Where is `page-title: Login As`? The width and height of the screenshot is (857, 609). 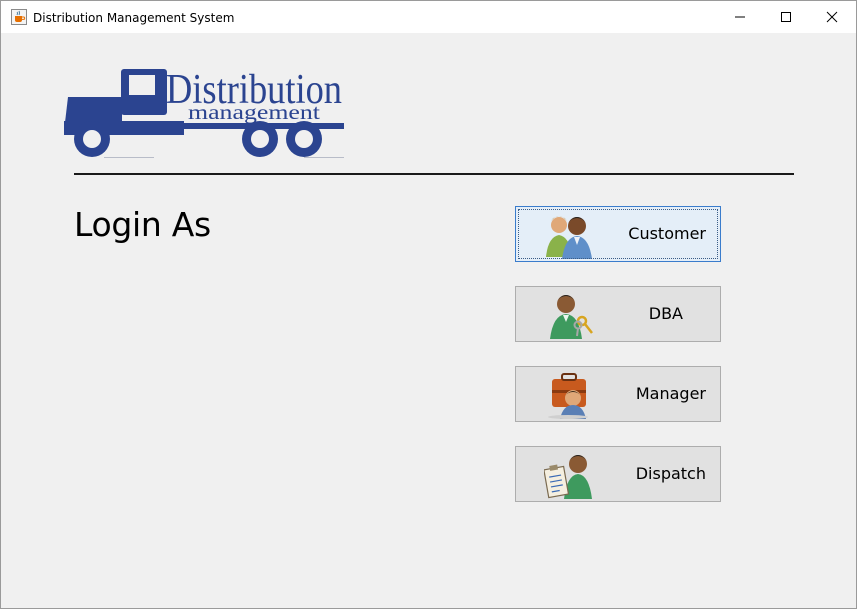 page-title: Login As is located at coordinates (142, 224).